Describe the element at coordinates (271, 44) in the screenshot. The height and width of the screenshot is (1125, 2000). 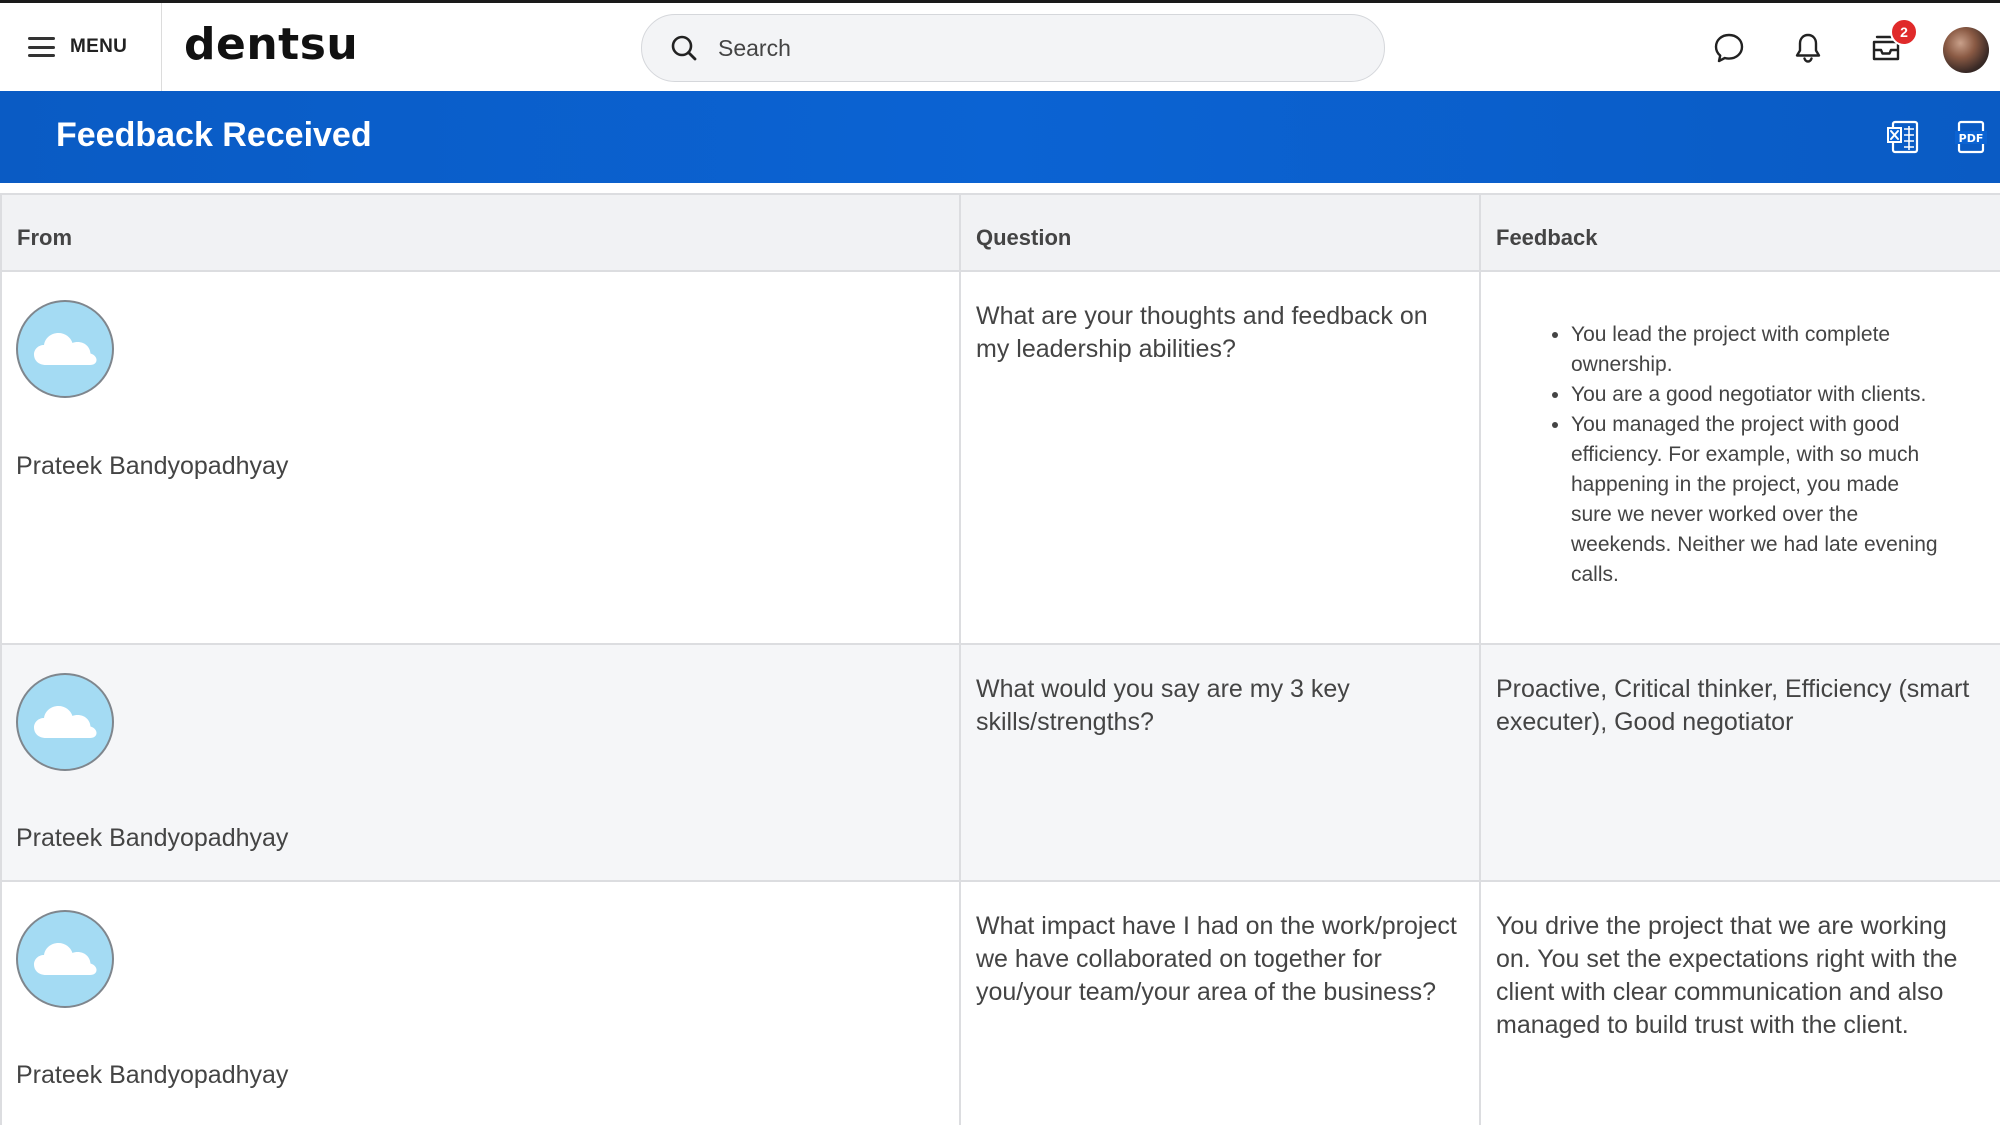
I see `dentsu-logo: dentsu` at that location.